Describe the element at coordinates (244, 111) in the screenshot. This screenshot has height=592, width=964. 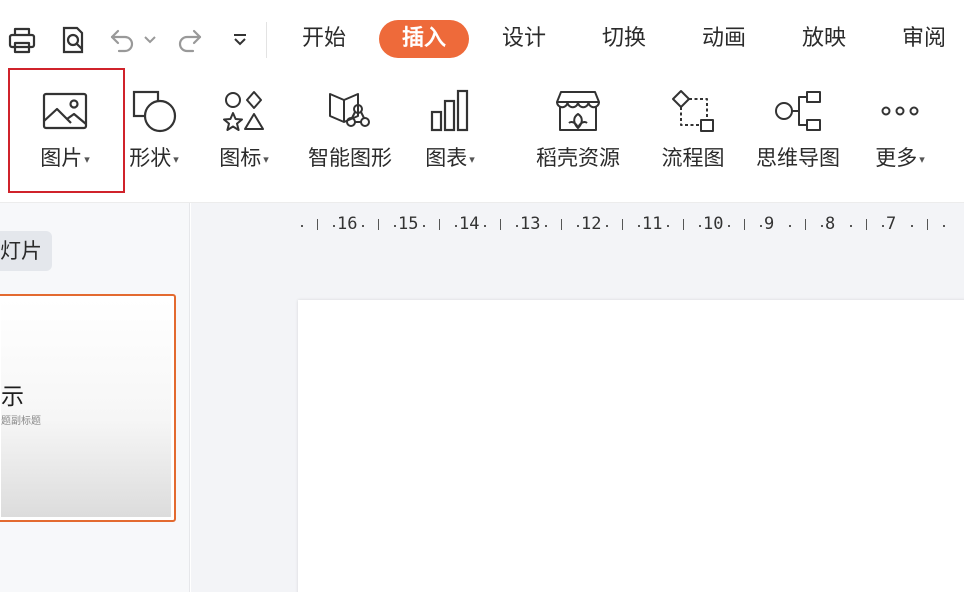
I see `icon-library-icon` at that location.